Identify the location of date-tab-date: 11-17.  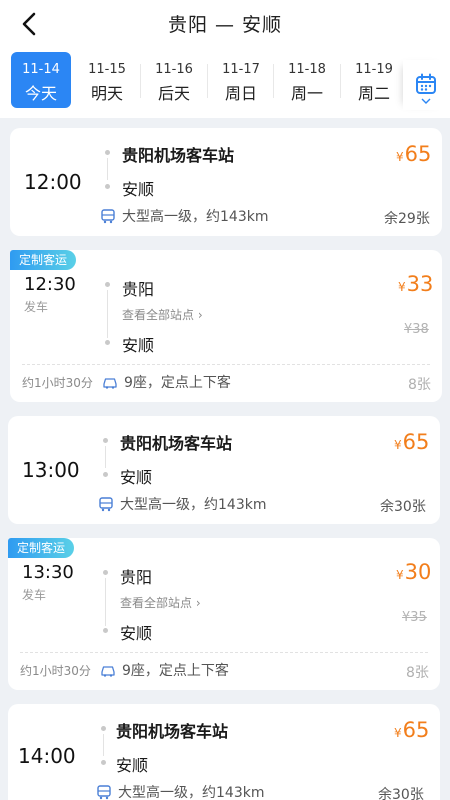
(241, 69).